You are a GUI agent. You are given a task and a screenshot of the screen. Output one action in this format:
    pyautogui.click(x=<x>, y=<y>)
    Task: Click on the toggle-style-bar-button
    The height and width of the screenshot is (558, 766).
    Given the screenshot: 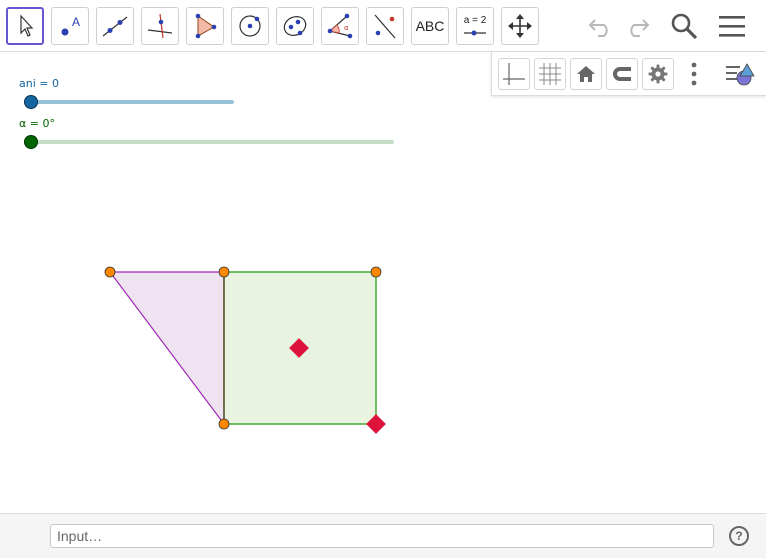 What is the action you would take?
    pyautogui.click(x=740, y=74)
    